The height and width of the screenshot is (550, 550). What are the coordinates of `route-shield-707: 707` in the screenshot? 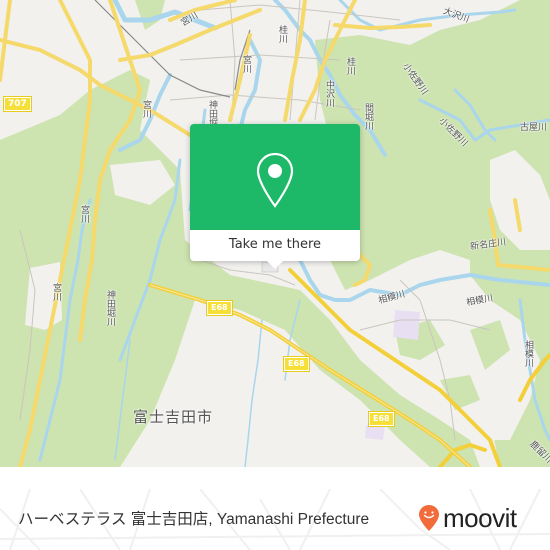 It's located at (17, 104).